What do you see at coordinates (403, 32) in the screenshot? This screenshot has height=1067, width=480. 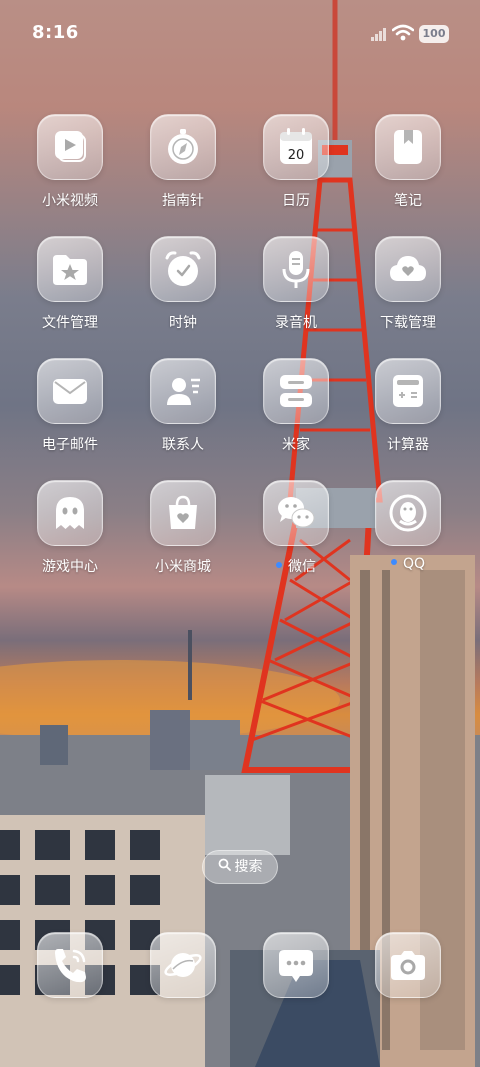 I see `wifi-icon` at bounding box center [403, 32].